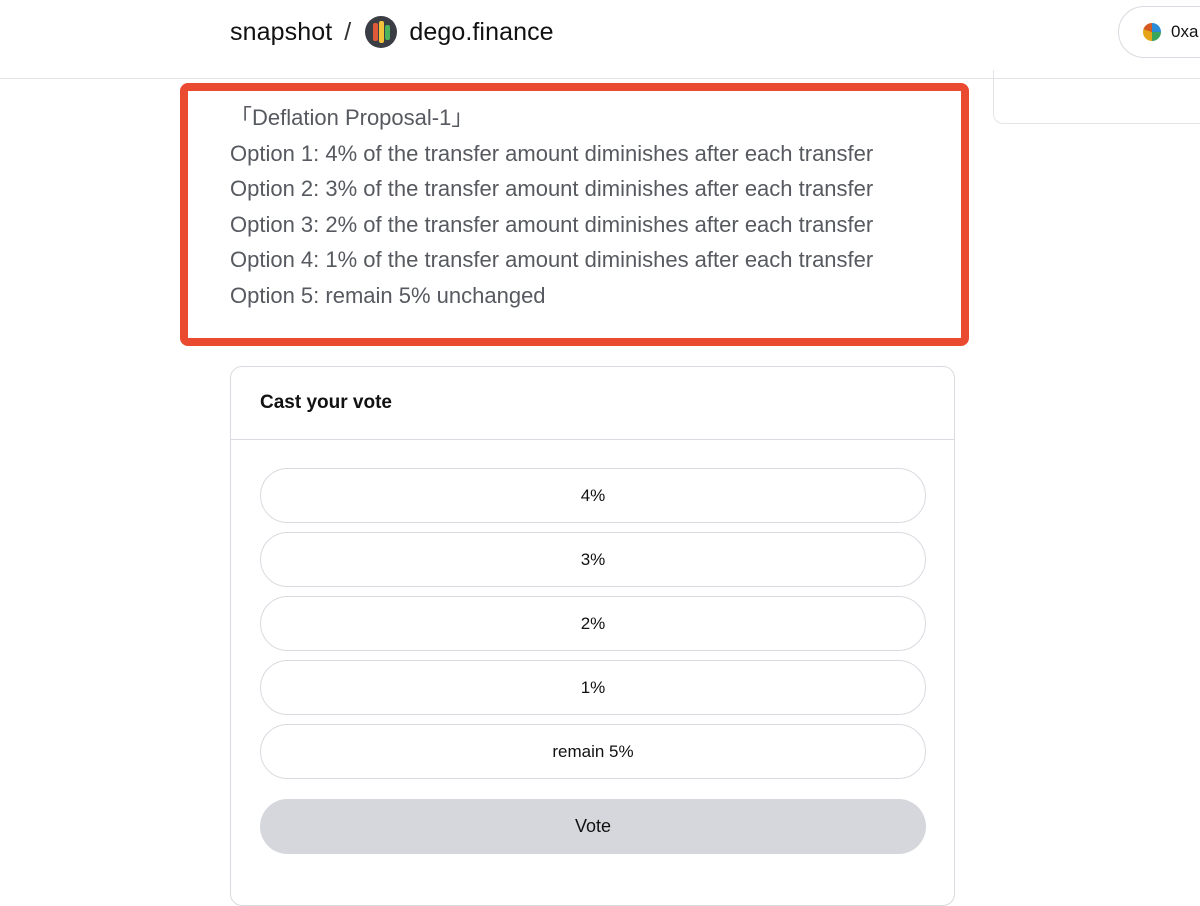 This screenshot has width=1200, height=906. What do you see at coordinates (593, 687) in the screenshot?
I see `choice-1-percent: 1%` at bounding box center [593, 687].